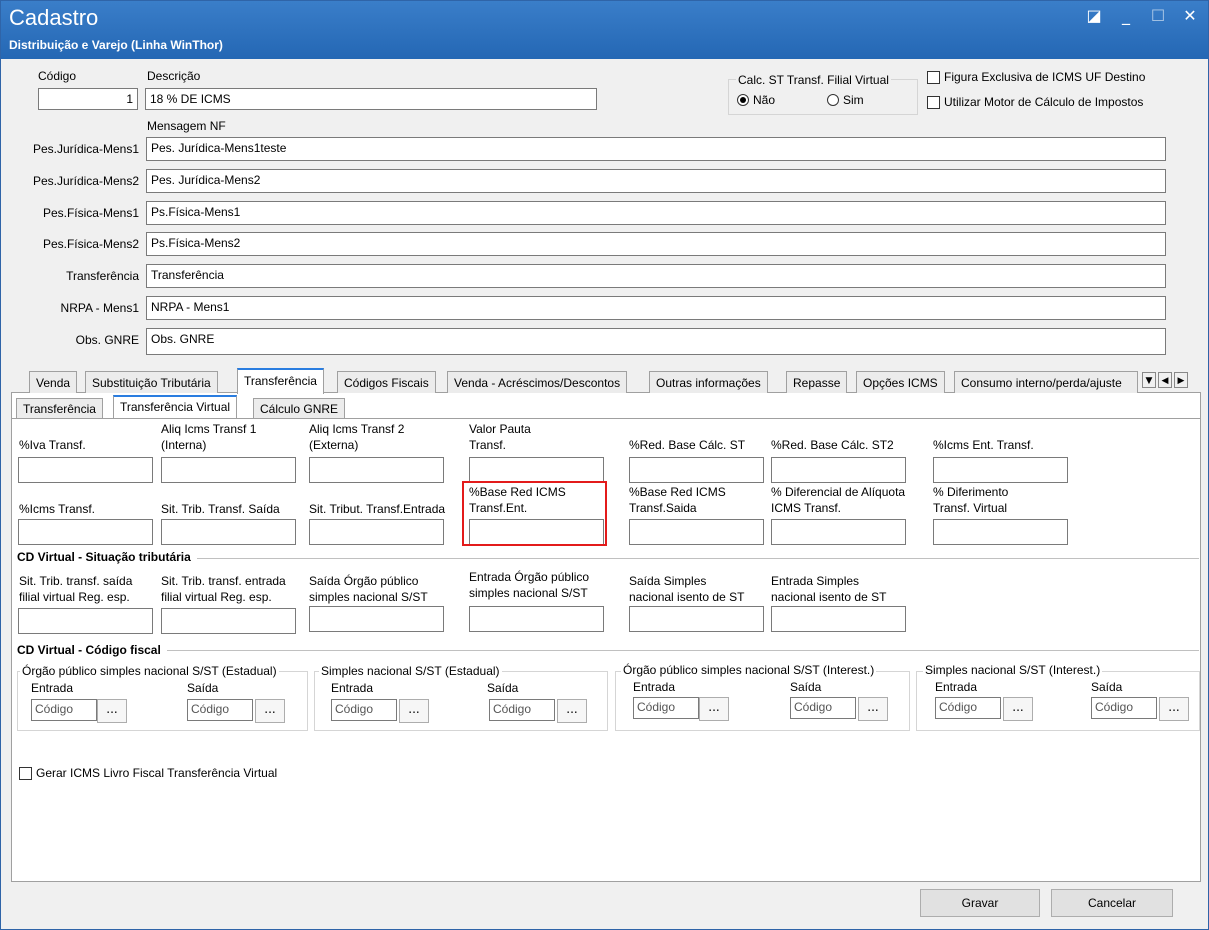 Image resolution: width=1209 pixels, height=930 pixels. Describe the element at coordinates (853, 100) in the screenshot. I see `radio-sim-label: Sim` at that location.